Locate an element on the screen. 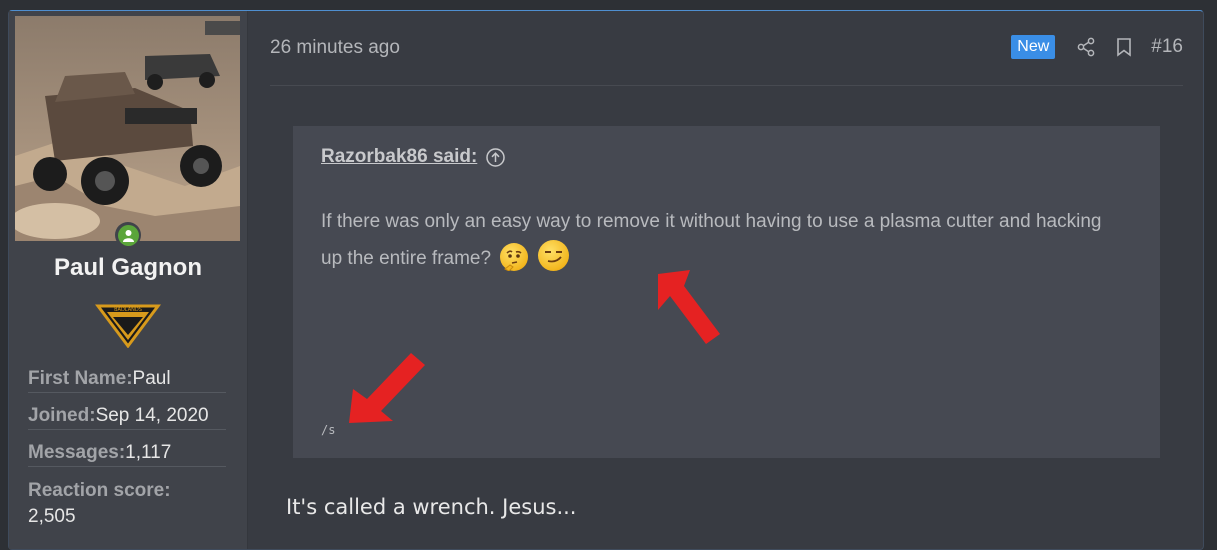 The height and width of the screenshot is (550, 1217). new-badge: New is located at coordinates (1033, 47).